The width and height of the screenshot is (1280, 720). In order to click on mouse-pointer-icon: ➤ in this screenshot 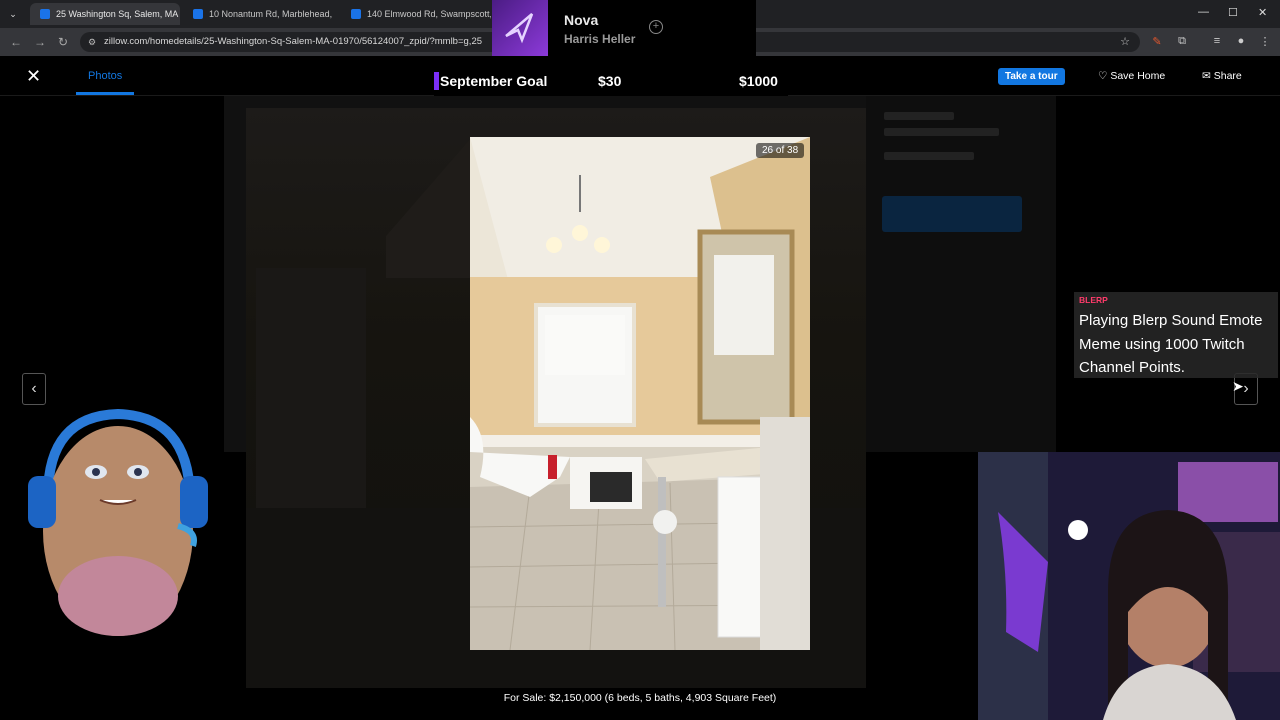, I will do `click(1238, 386)`.